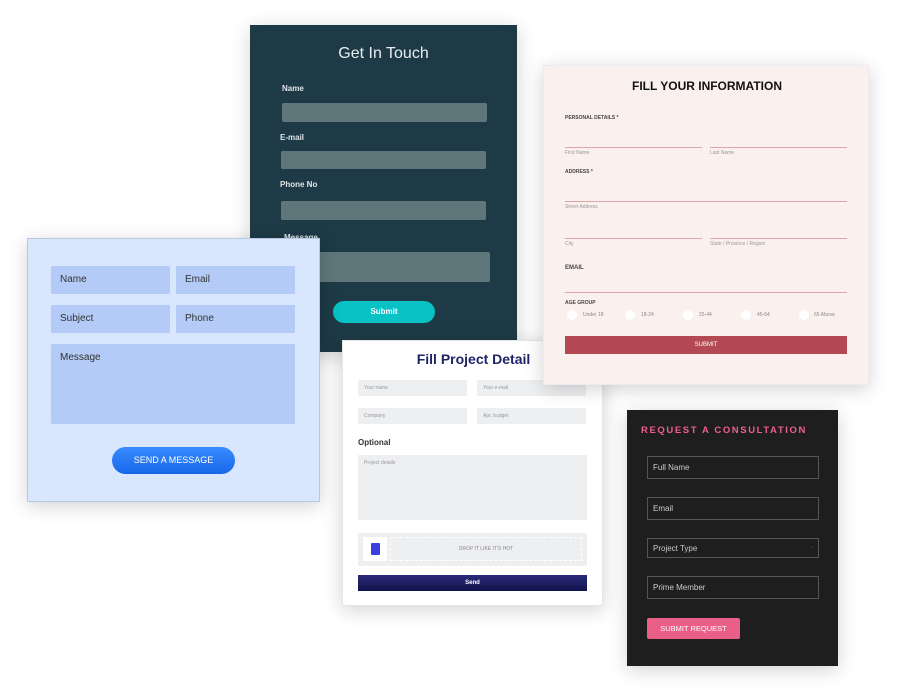 The height and width of the screenshot is (696, 900). What do you see at coordinates (675, 548) in the screenshot?
I see `selected-value: Project Type` at bounding box center [675, 548].